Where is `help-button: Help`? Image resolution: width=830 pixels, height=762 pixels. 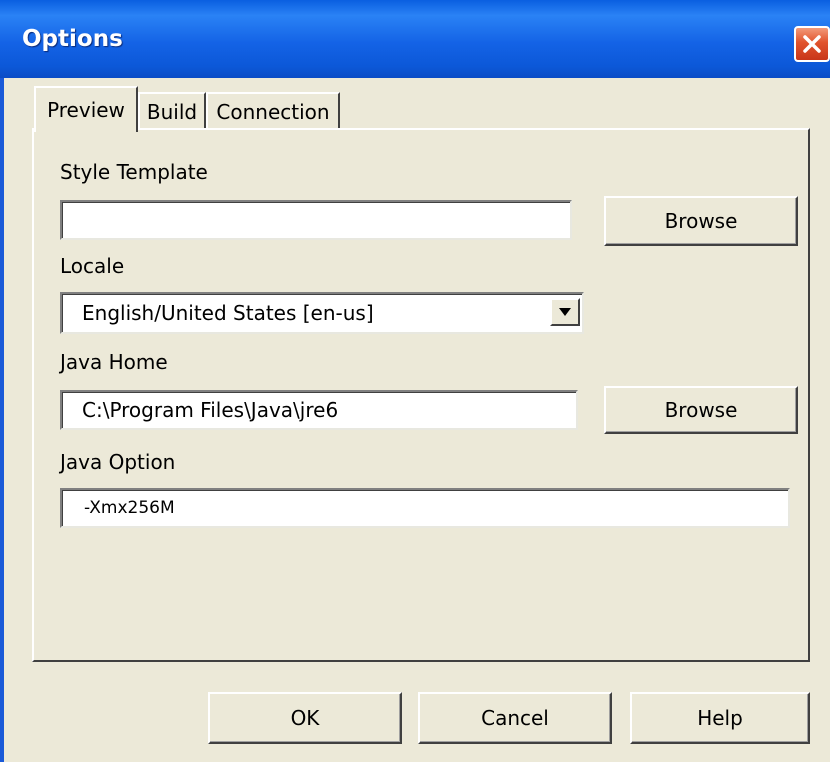
help-button: Help is located at coordinates (720, 718).